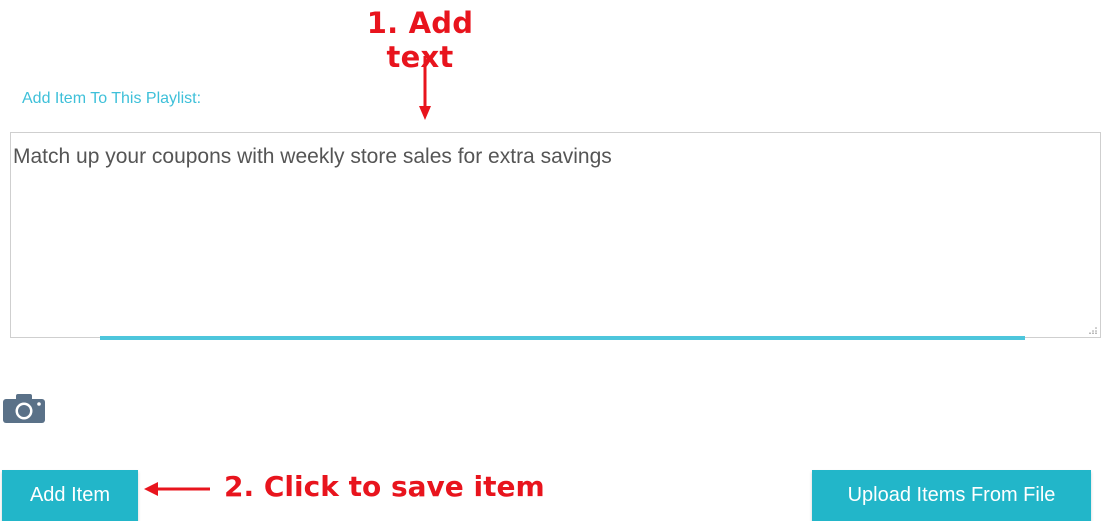 The image size is (1103, 521). Describe the element at coordinates (177, 489) in the screenshot. I see `arrow-left-icon` at that location.